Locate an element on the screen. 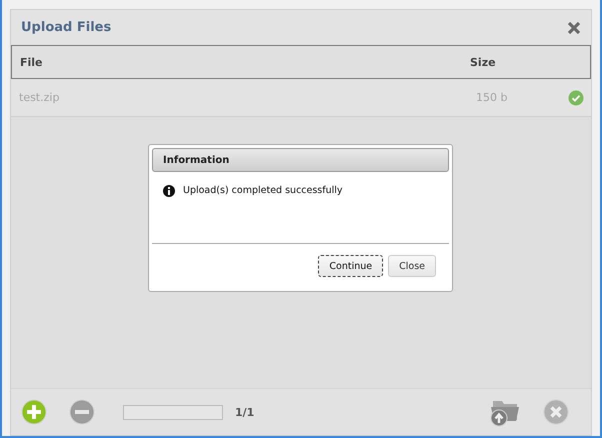 Image resolution: width=602 pixels, height=438 pixels. dialog-button: Continue is located at coordinates (351, 266).